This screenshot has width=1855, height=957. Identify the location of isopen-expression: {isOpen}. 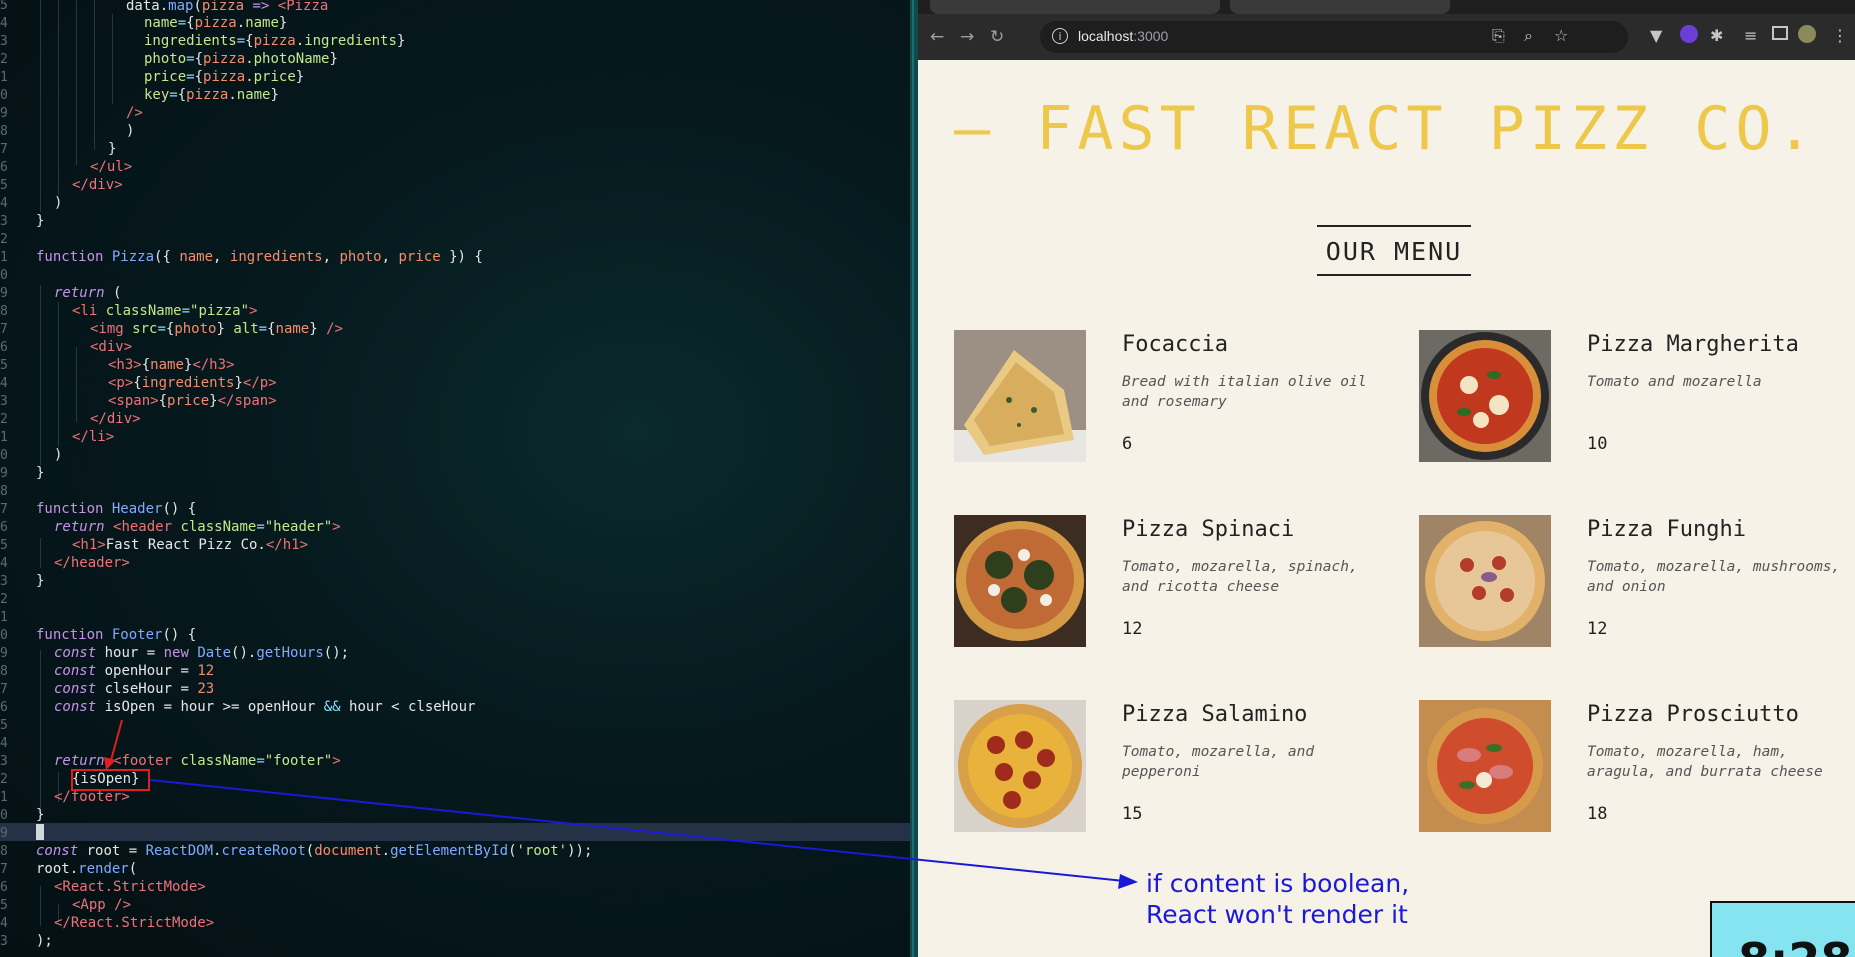
(106, 779).